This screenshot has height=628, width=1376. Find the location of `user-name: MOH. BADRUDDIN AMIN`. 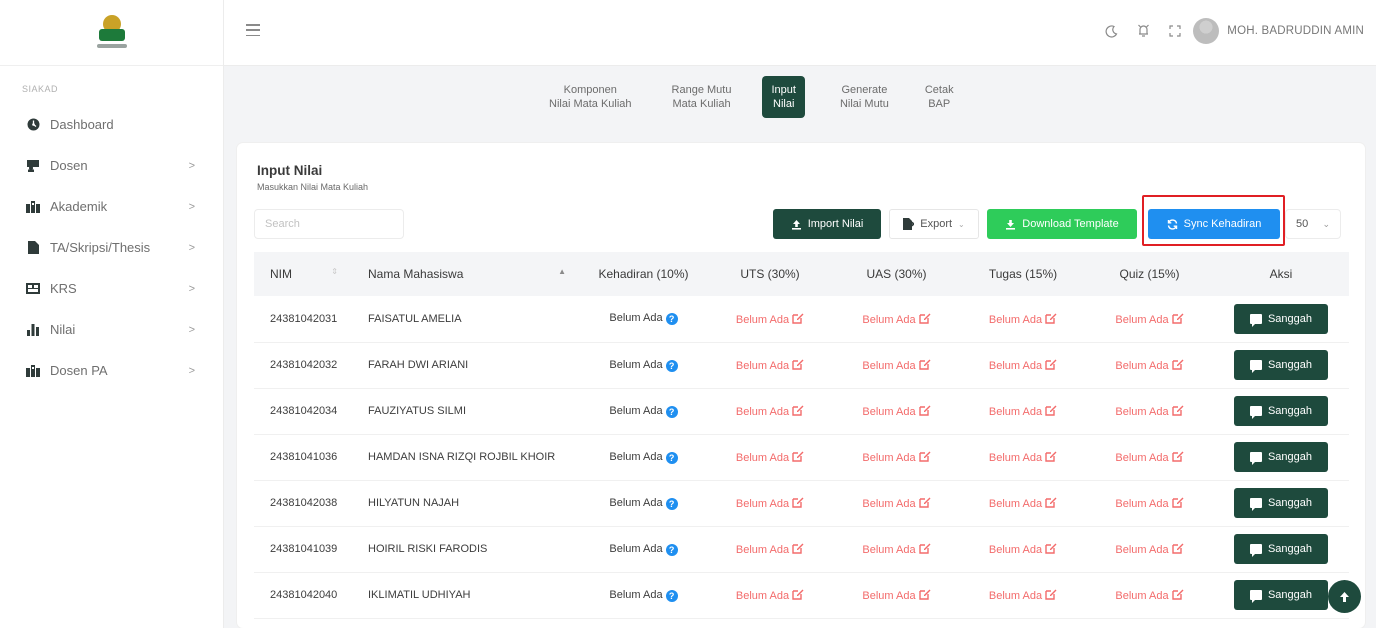

user-name: MOH. BADRUDDIN AMIN is located at coordinates (1295, 31).